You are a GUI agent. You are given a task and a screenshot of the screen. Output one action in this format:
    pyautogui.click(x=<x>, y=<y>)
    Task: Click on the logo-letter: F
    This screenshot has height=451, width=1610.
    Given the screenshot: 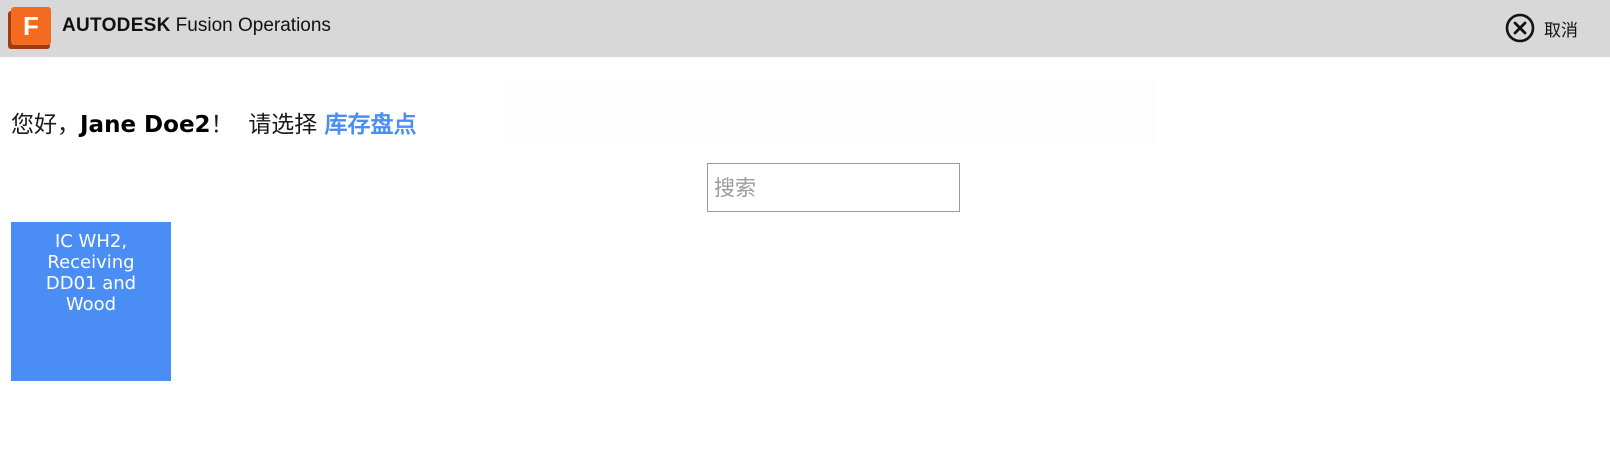 What is the action you would take?
    pyautogui.click(x=31, y=26)
    